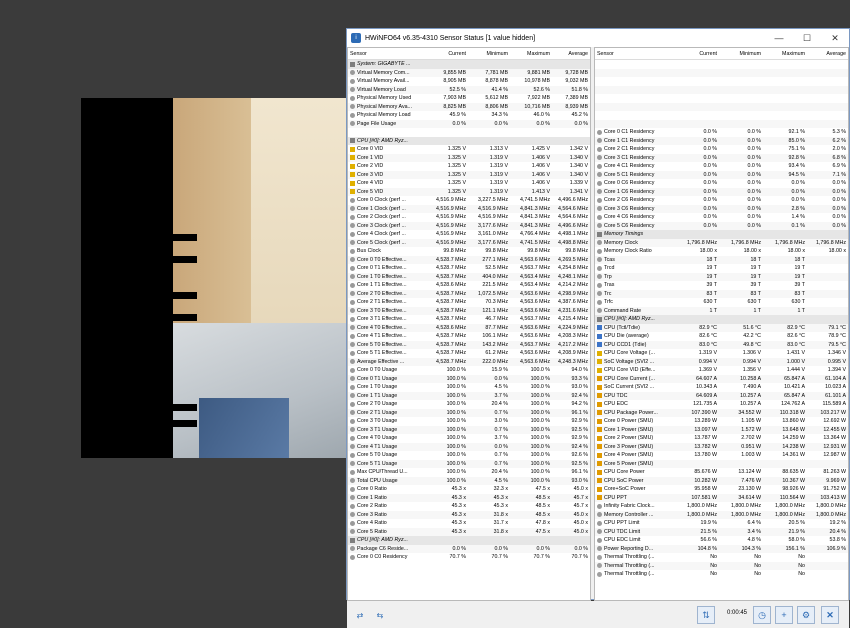  What do you see at coordinates (469, 429) in the screenshot?
I see `sensor-row: Core 3 T1 Usage 100.0 % 0.7 % 100.0 % 92.5 %` at bounding box center [469, 429].